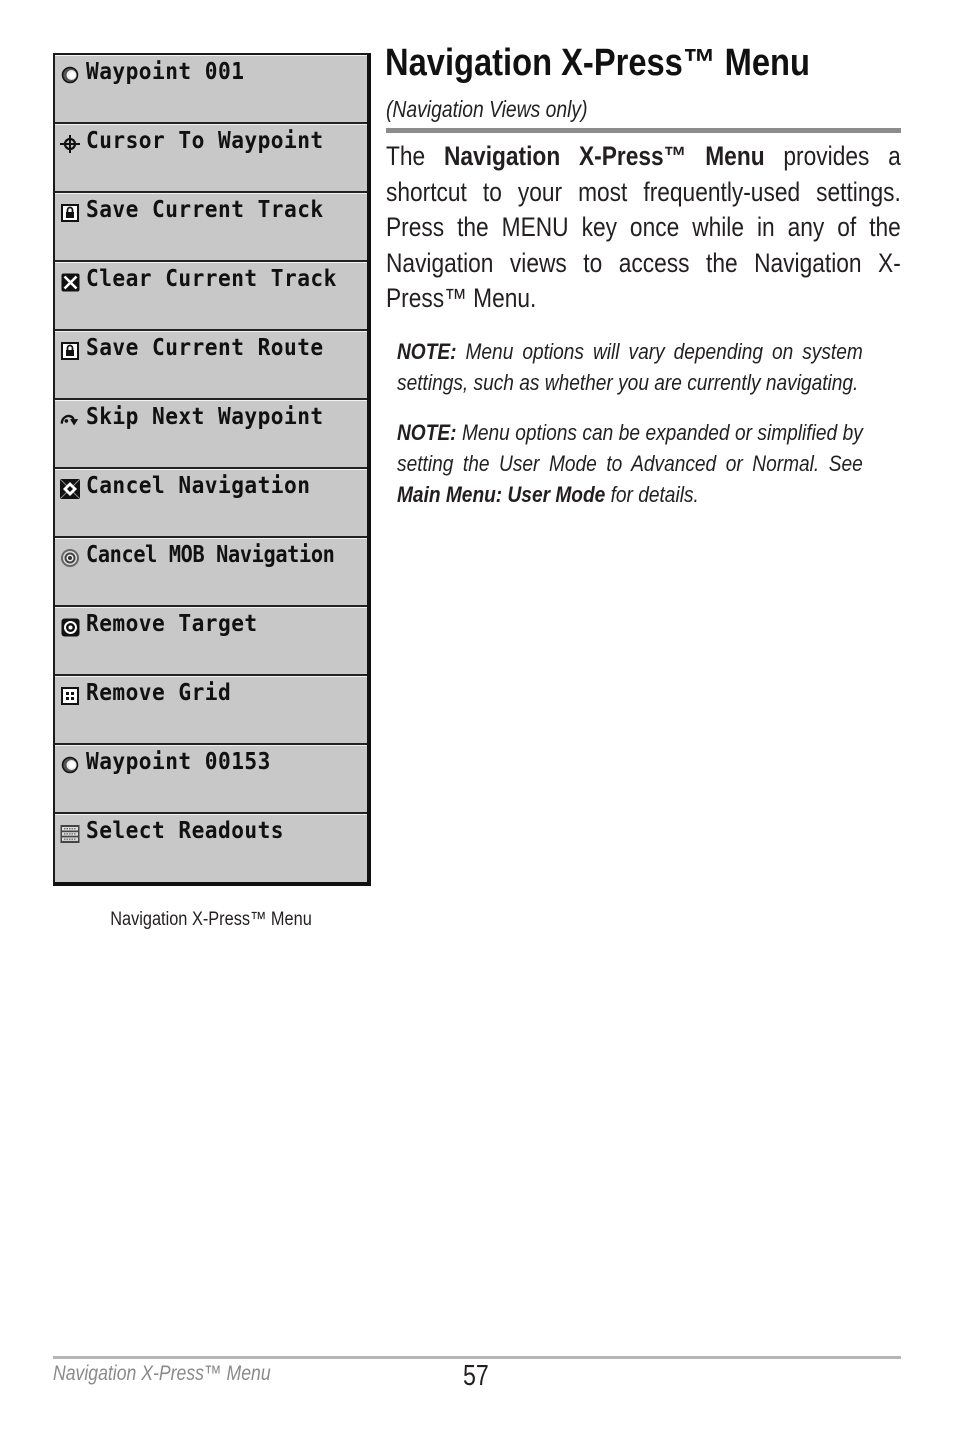 Image resolution: width=954 pixels, height=1431 pixels. Describe the element at coordinates (205, 348) in the screenshot. I see `menu-item-label: Save Current Route` at that location.